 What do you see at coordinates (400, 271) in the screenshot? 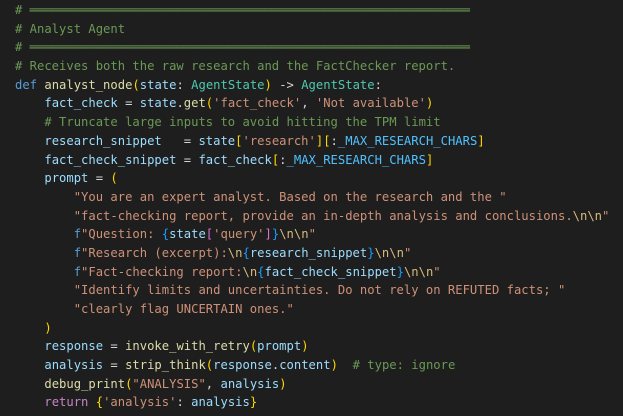
I see `code-token-brace3: }` at bounding box center [400, 271].